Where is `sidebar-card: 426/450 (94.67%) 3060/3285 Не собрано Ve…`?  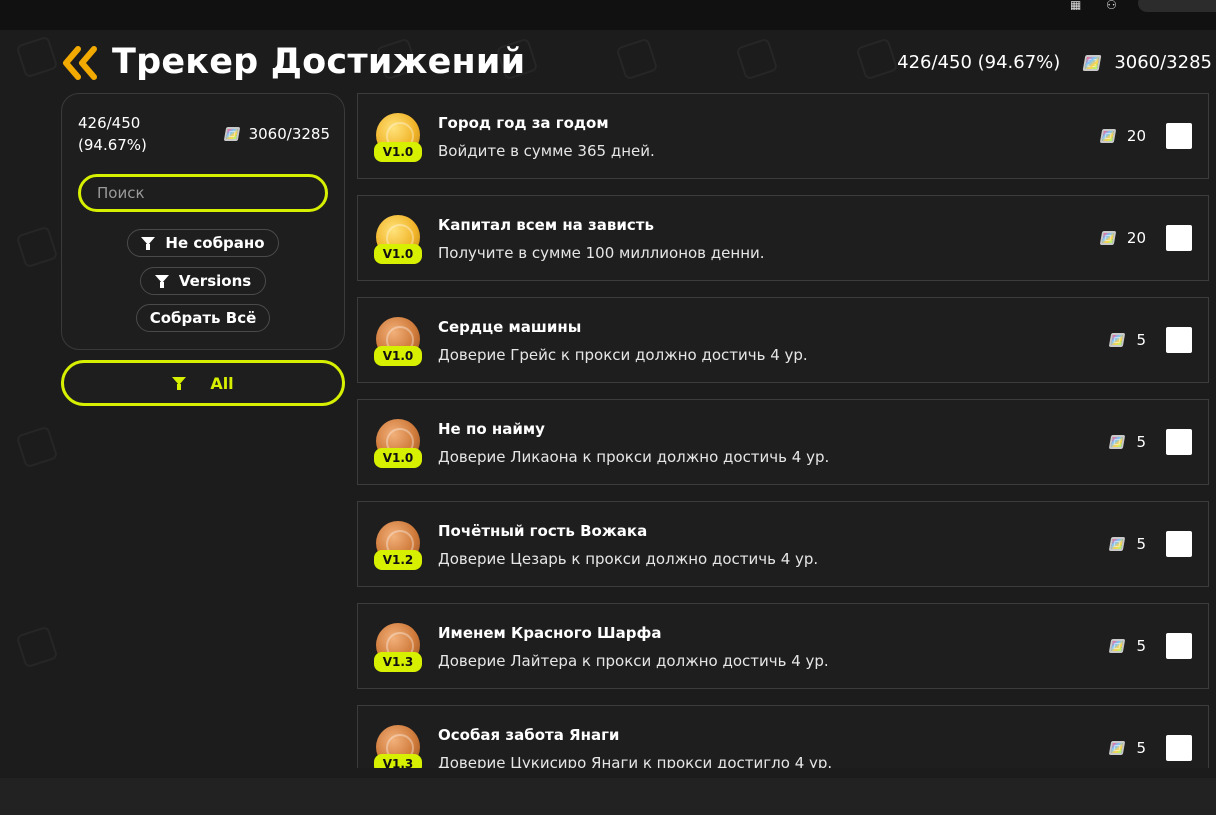 sidebar-card: 426/450 (94.67%) 3060/3285 Не собрано Ve… is located at coordinates (203, 221).